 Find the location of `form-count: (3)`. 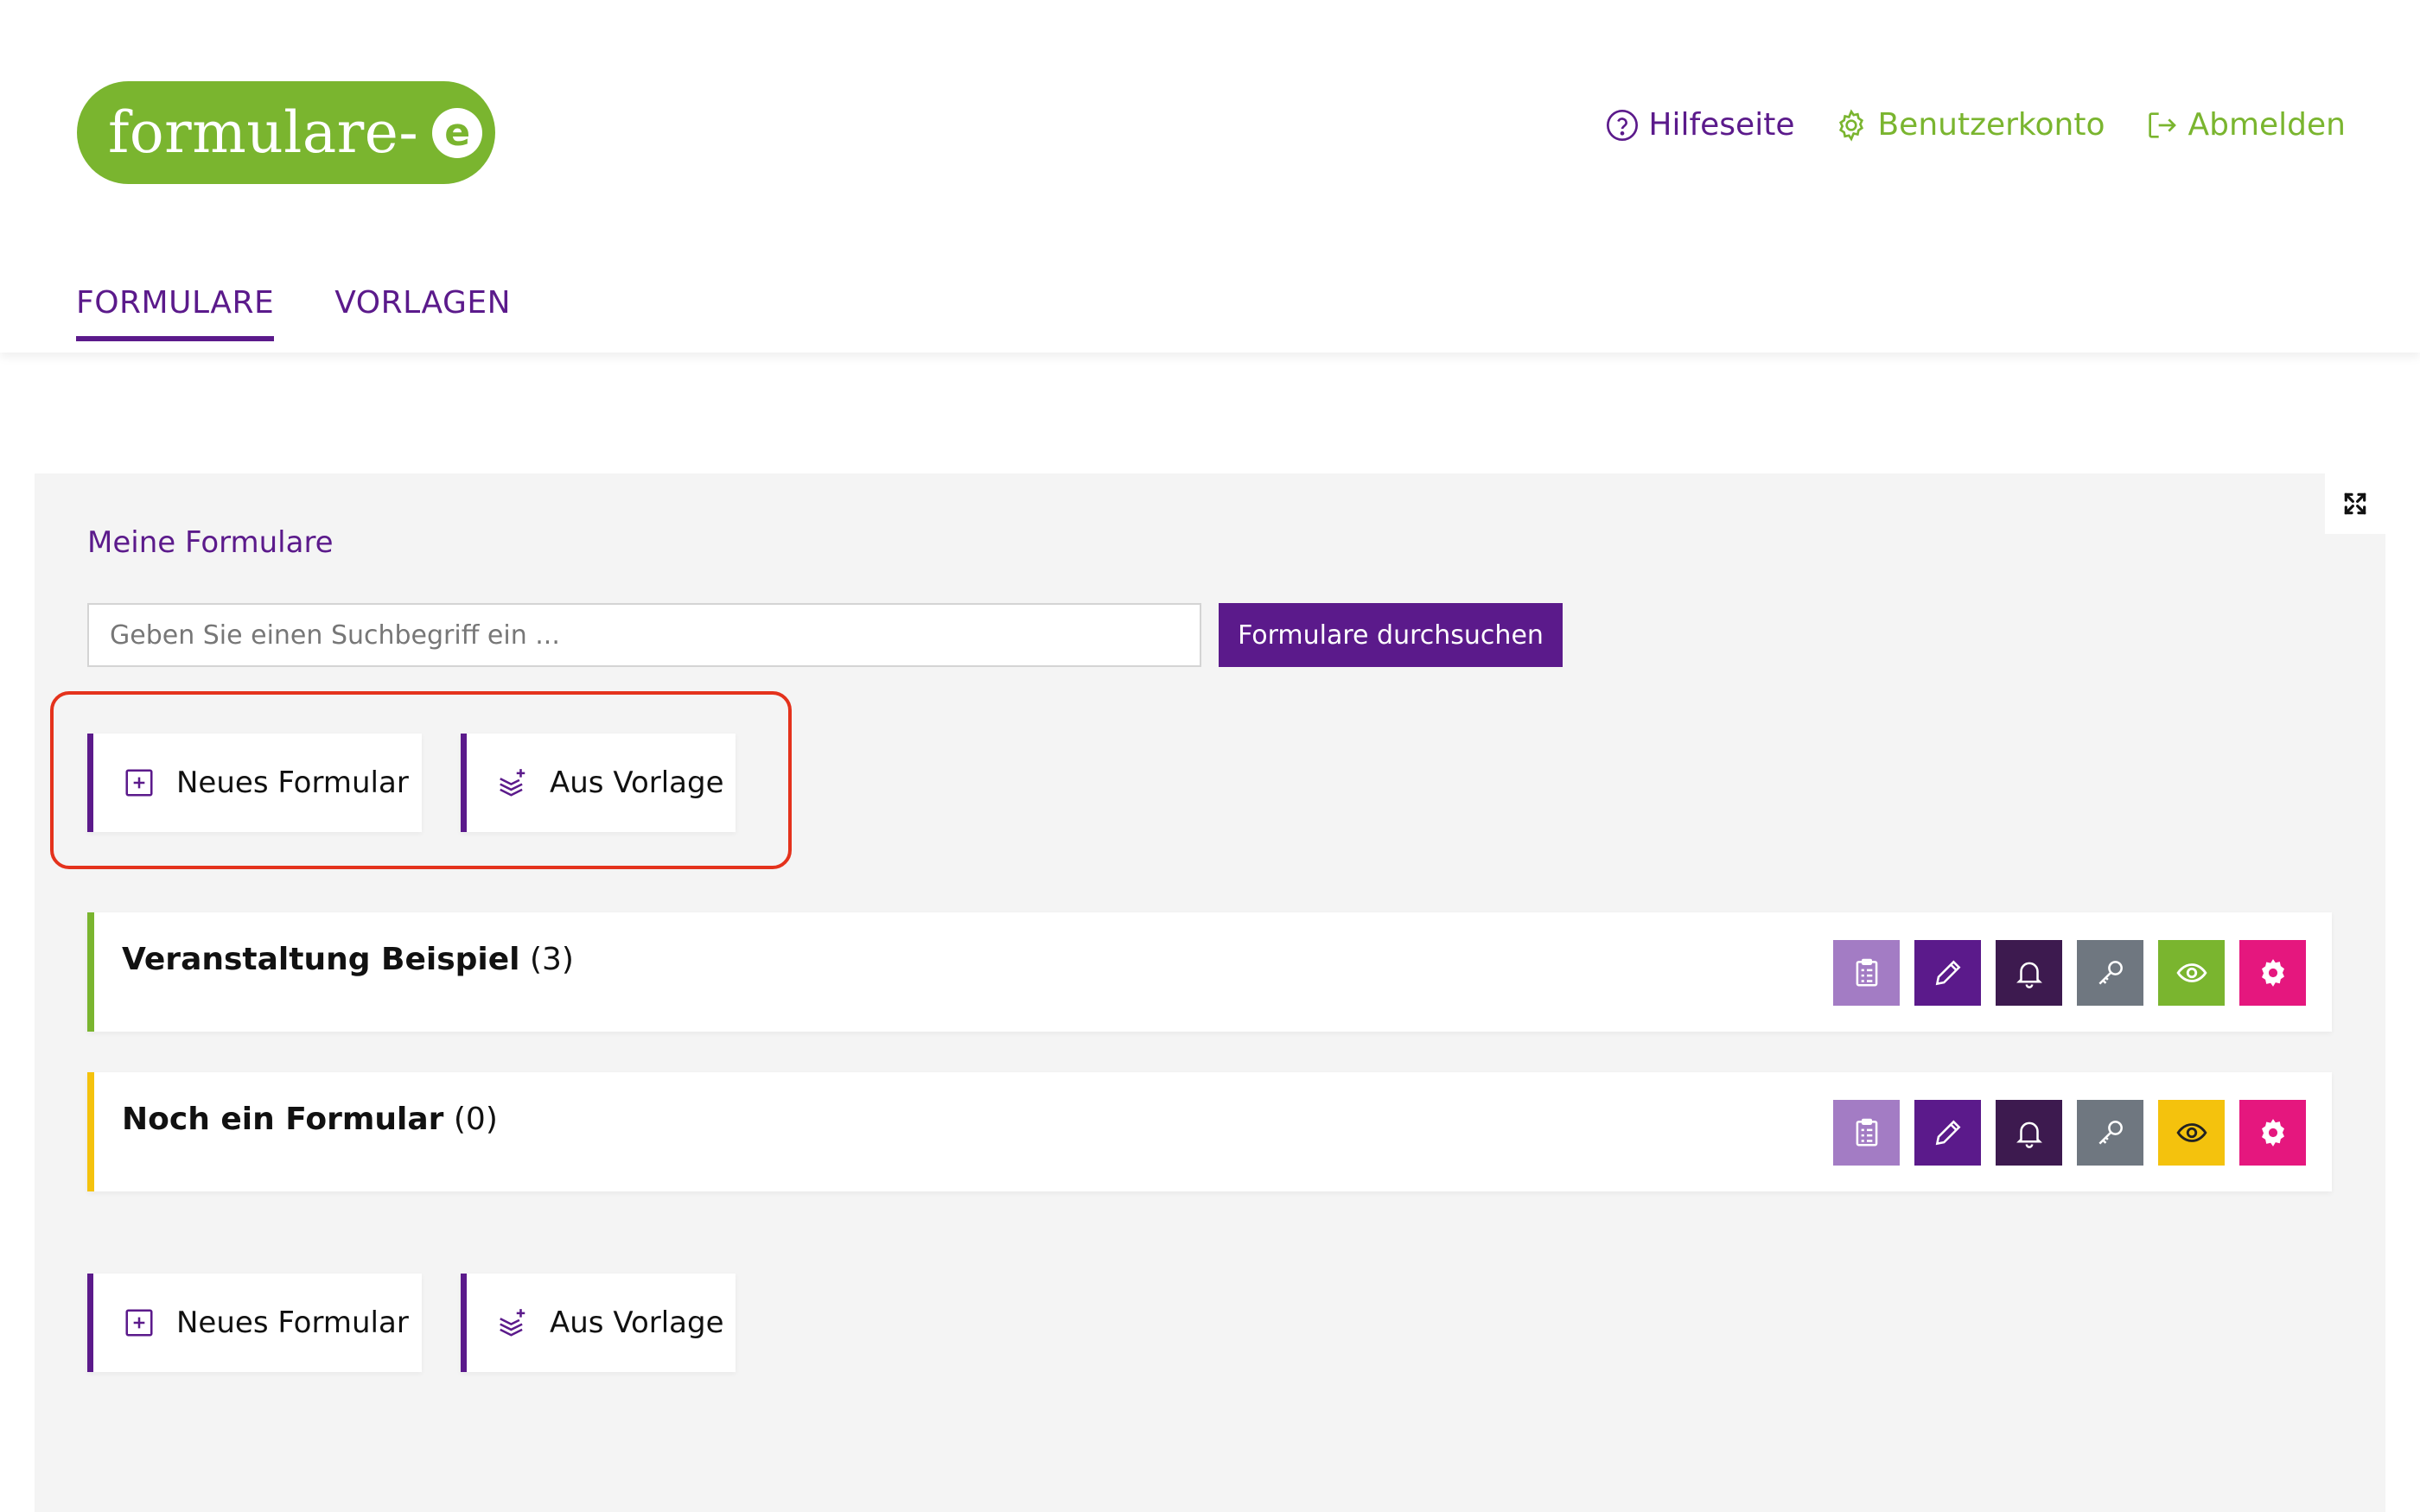

form-count: (3) is located at coordinates (551, 959).